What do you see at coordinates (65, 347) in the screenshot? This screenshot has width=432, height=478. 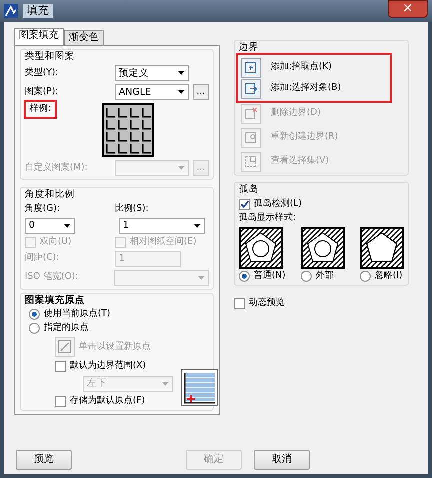 I see `origin-icon` at bounding box center [65, 347].